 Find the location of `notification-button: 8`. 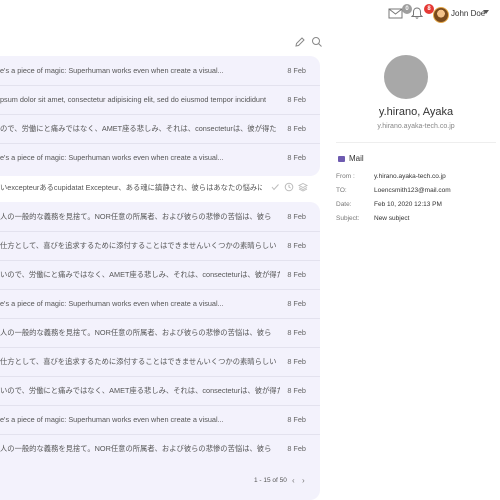

notification-button: 8 is located at coordinates (422, 14).